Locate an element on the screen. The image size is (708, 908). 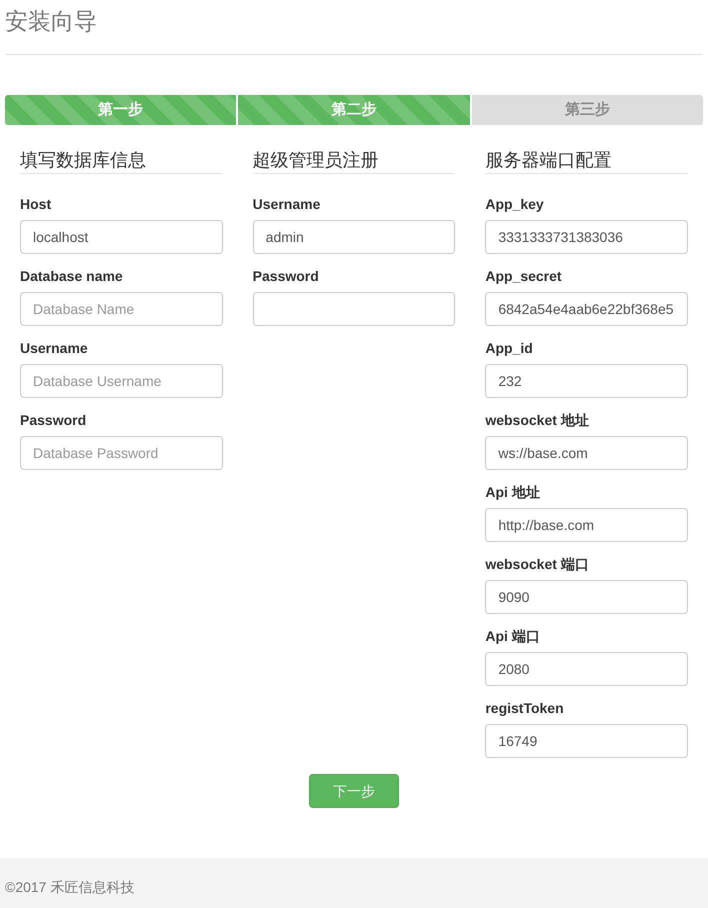
input-field: ws://base.com is located at coordinates (586, 453).